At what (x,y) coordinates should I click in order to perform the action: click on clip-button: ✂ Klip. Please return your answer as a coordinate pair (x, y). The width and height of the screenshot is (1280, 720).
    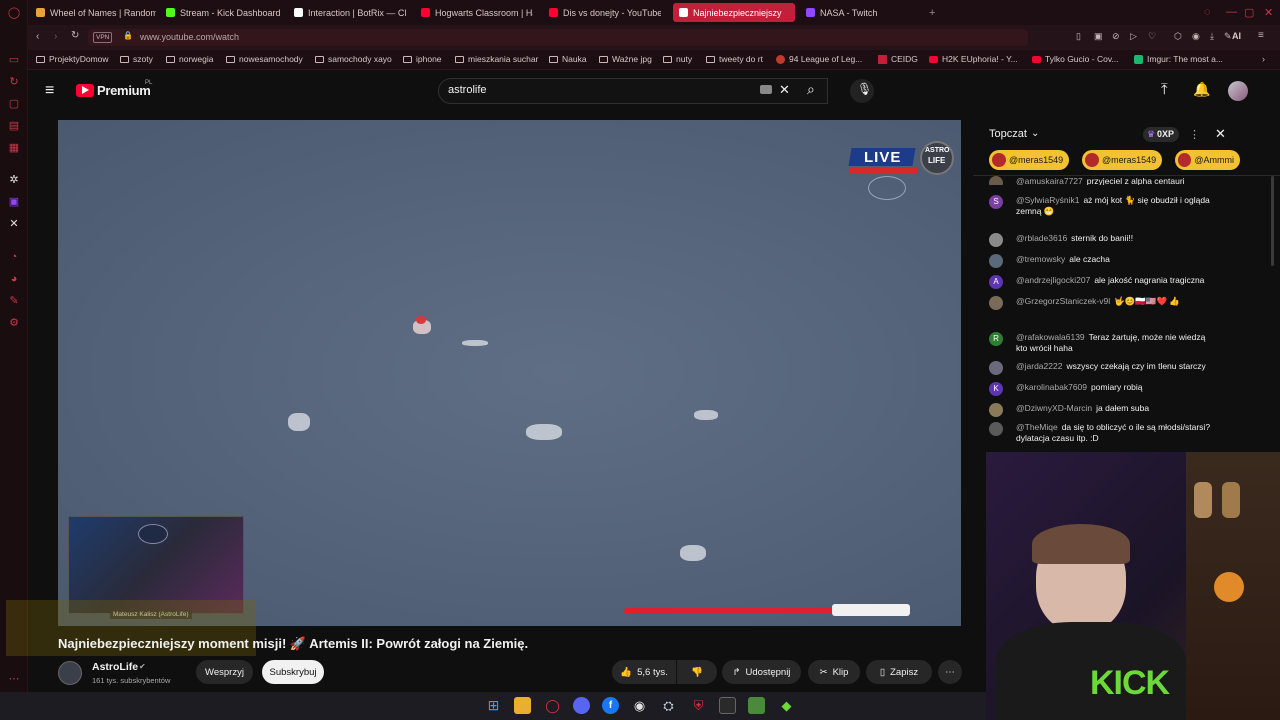
    Looking at the image, I should click on (834, 672).